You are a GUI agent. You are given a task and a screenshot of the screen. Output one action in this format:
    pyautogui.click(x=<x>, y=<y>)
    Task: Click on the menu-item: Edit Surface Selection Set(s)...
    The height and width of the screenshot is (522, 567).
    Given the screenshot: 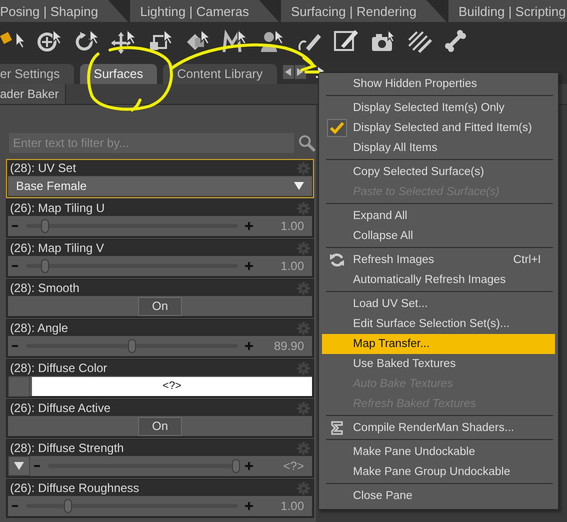 What is the action you would take?
    pyautogui.click(x=438, y=324)
    